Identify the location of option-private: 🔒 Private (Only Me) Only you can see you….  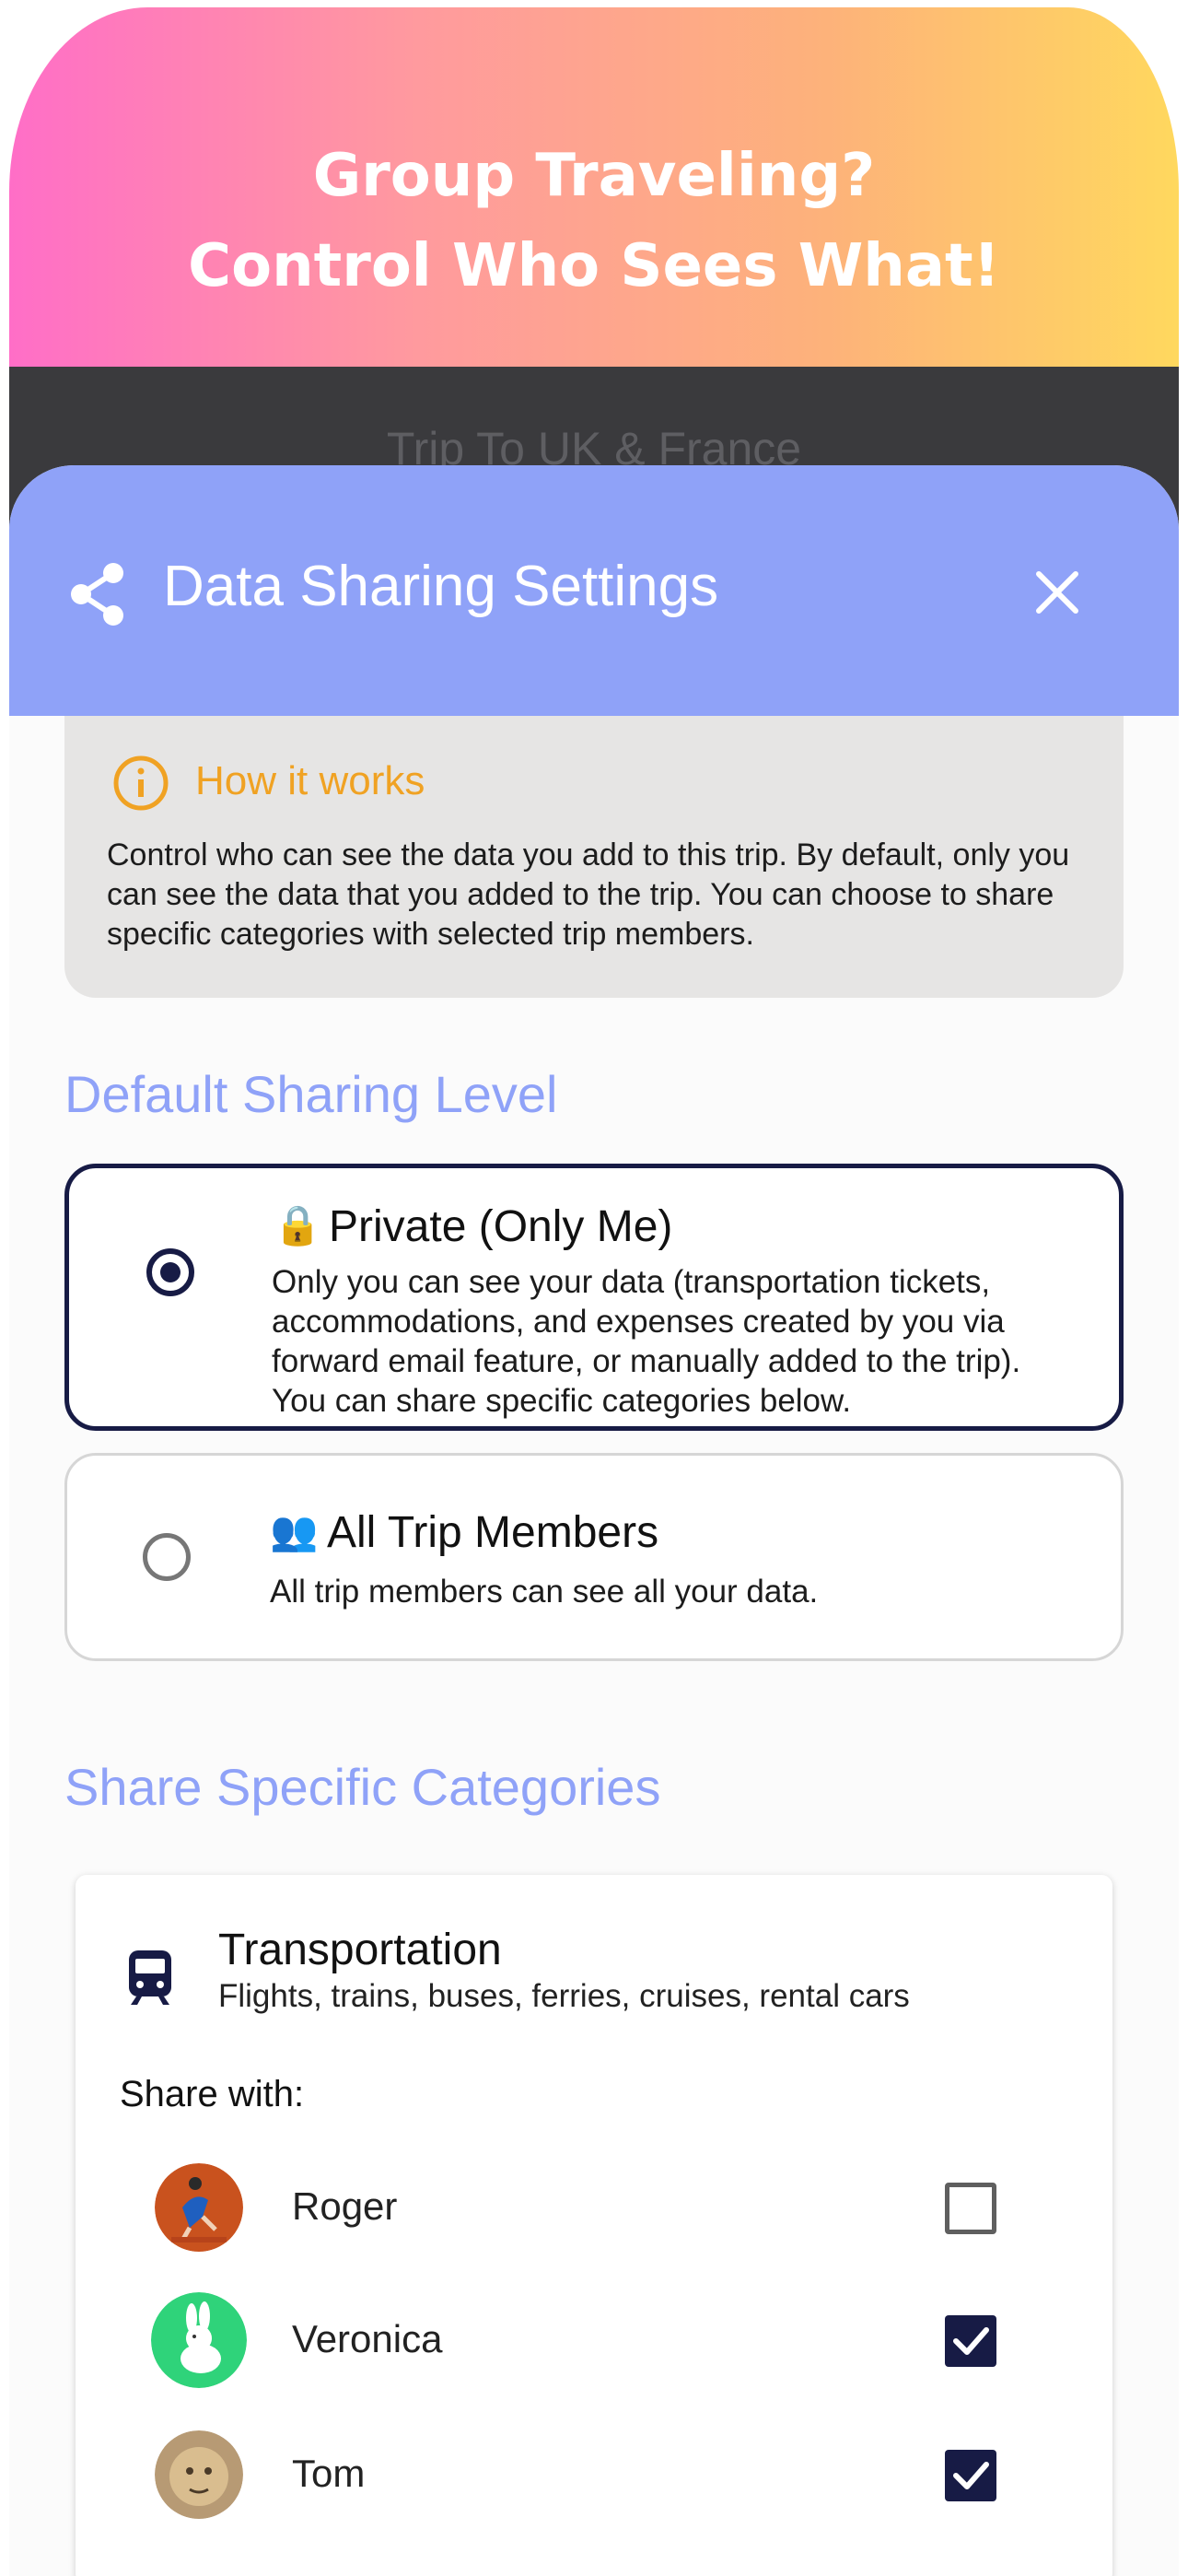
(594, 1297).